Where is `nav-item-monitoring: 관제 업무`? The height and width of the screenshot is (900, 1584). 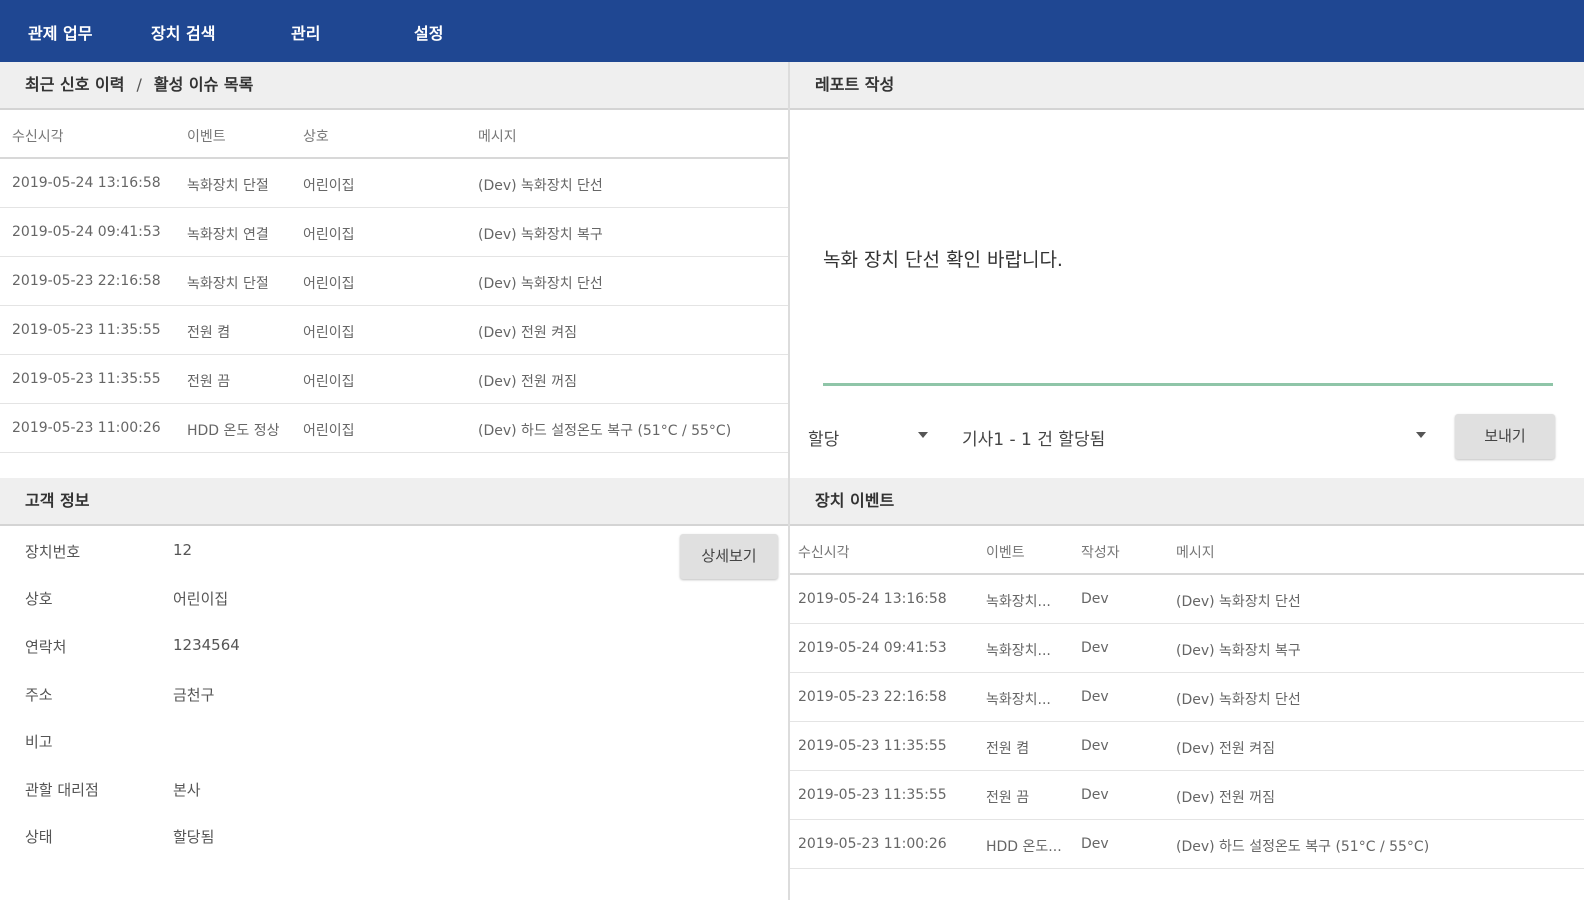
nav-item-monitoring: 관제 업무 is located at coordinates (60, 32).